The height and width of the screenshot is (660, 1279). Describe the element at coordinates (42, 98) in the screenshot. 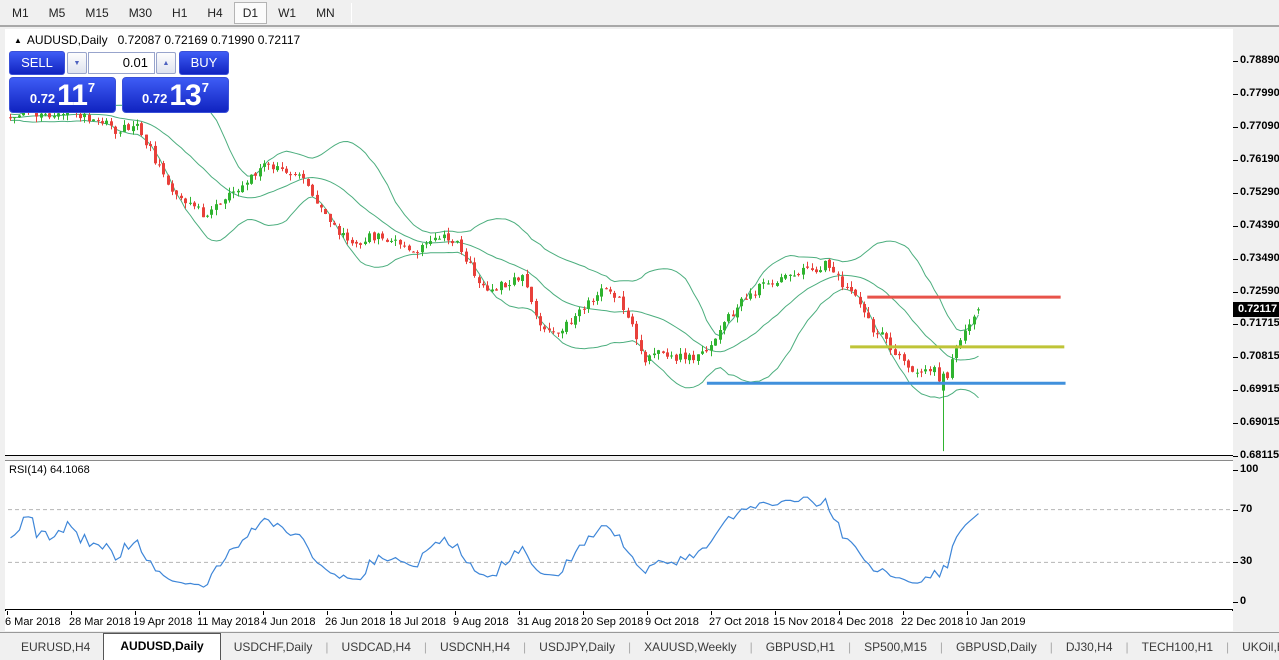

I see `bid-price-prefix: 0.72` at that location.